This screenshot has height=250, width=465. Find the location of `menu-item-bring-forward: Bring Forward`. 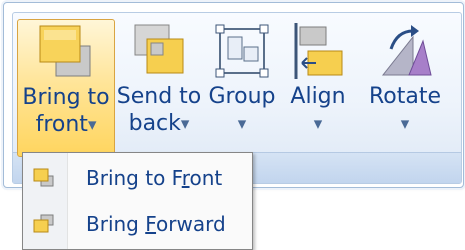

menu-item-bring-forward: Bring Forward is located at coordinates (137, 224).